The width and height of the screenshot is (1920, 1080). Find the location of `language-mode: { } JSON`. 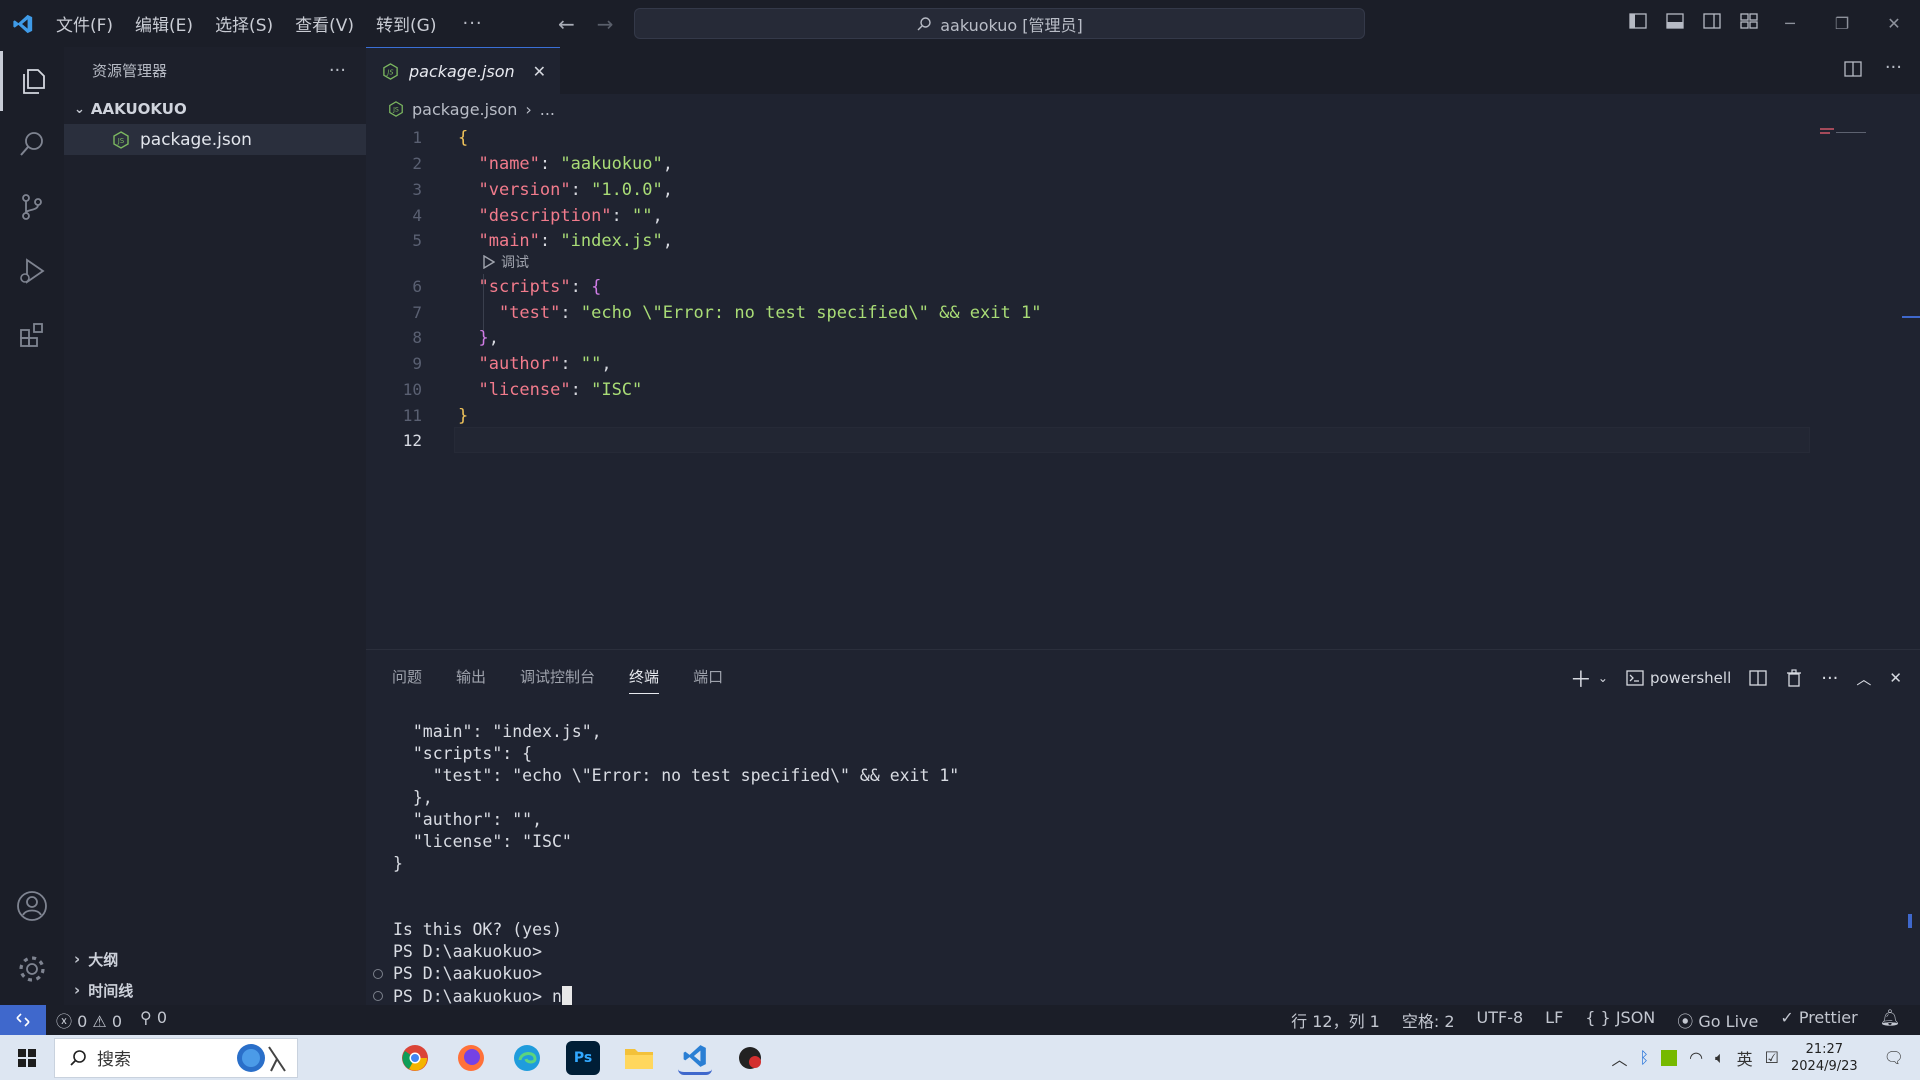

language-mode: { } JSON is located at coordinates (1620, 1020).